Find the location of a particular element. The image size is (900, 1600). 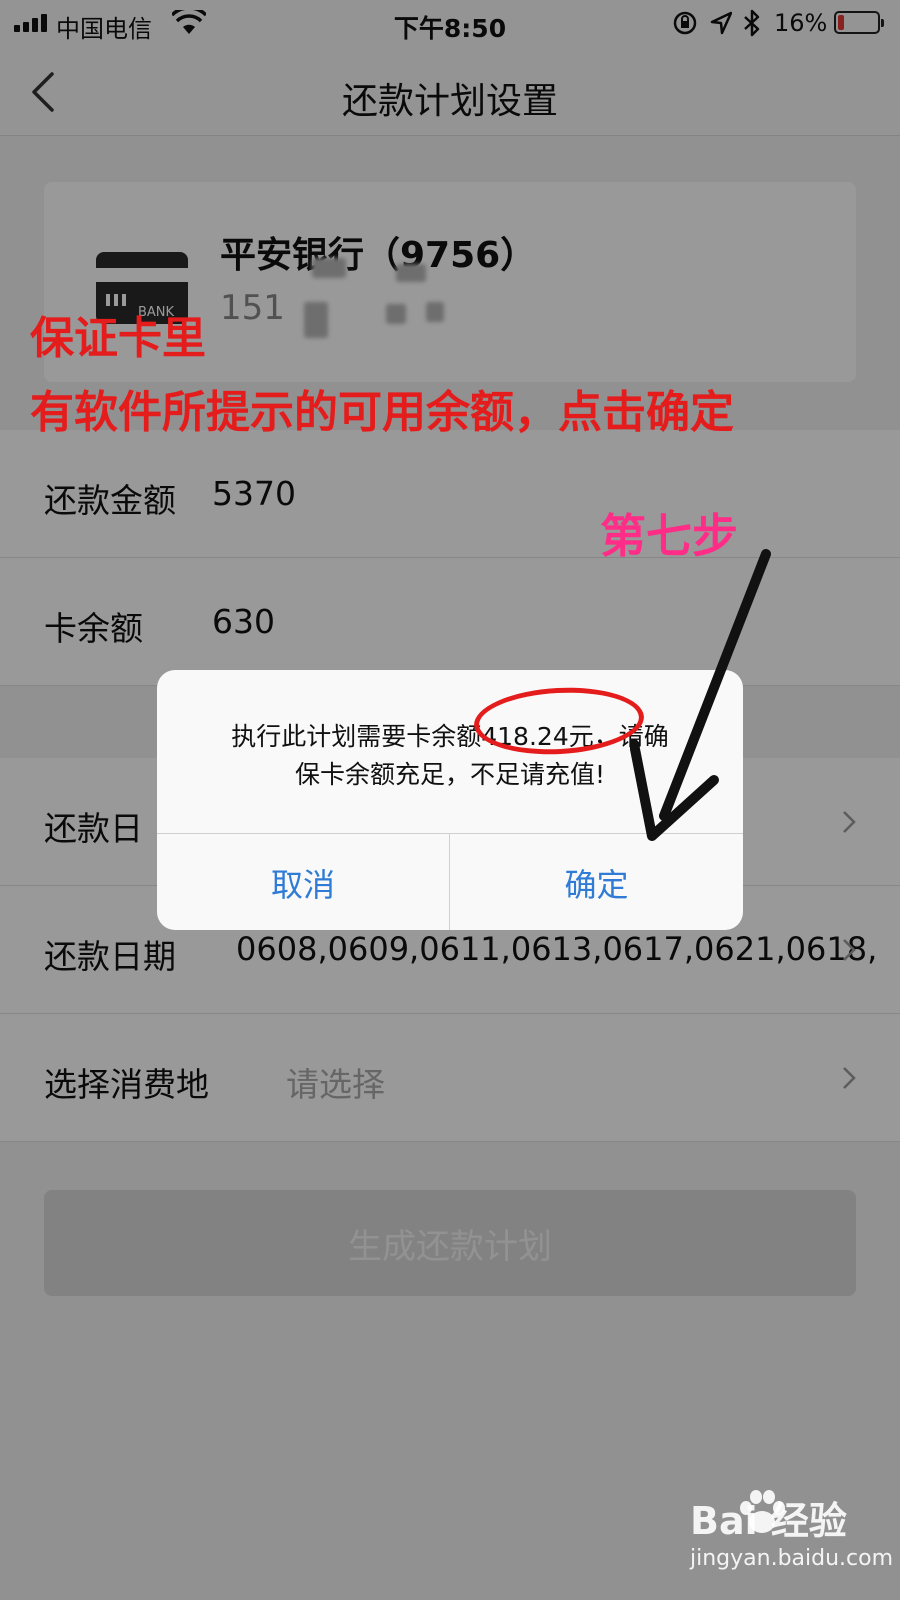

paw-logo-icon is located at coordinates (762, 1511).